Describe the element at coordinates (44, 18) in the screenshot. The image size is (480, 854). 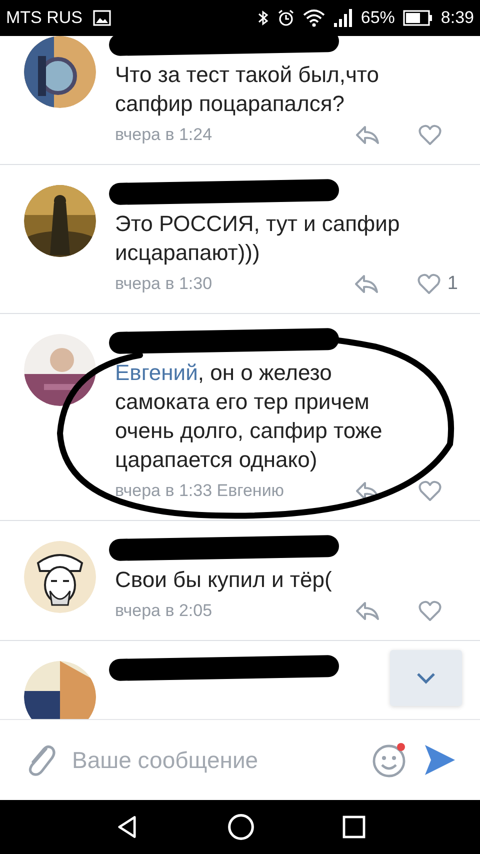
I see `carrier-name: MTS RUS` at that location.